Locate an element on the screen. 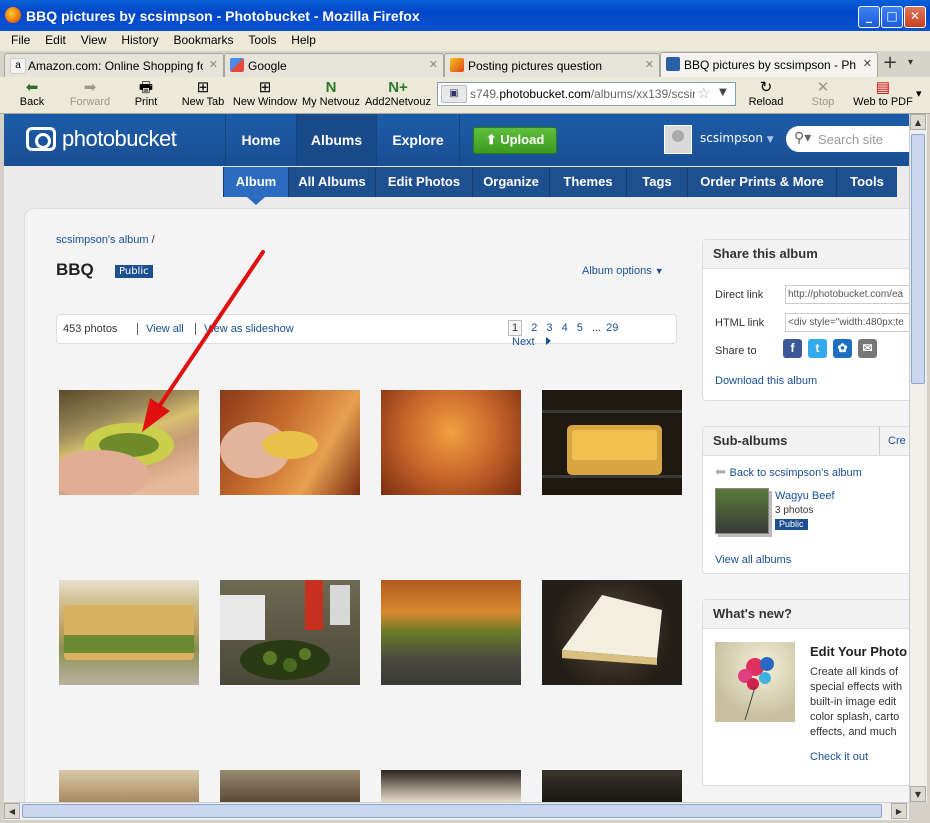  subnav-organize: Organize is located at coordinates (510, 182).